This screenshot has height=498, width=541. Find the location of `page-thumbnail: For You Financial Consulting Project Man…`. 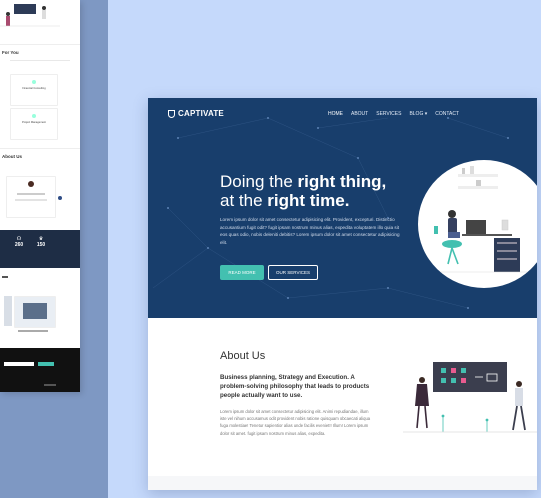

page-thumbnail: For You Financial Consulting Project Man… is located at coordinates (40, 196).